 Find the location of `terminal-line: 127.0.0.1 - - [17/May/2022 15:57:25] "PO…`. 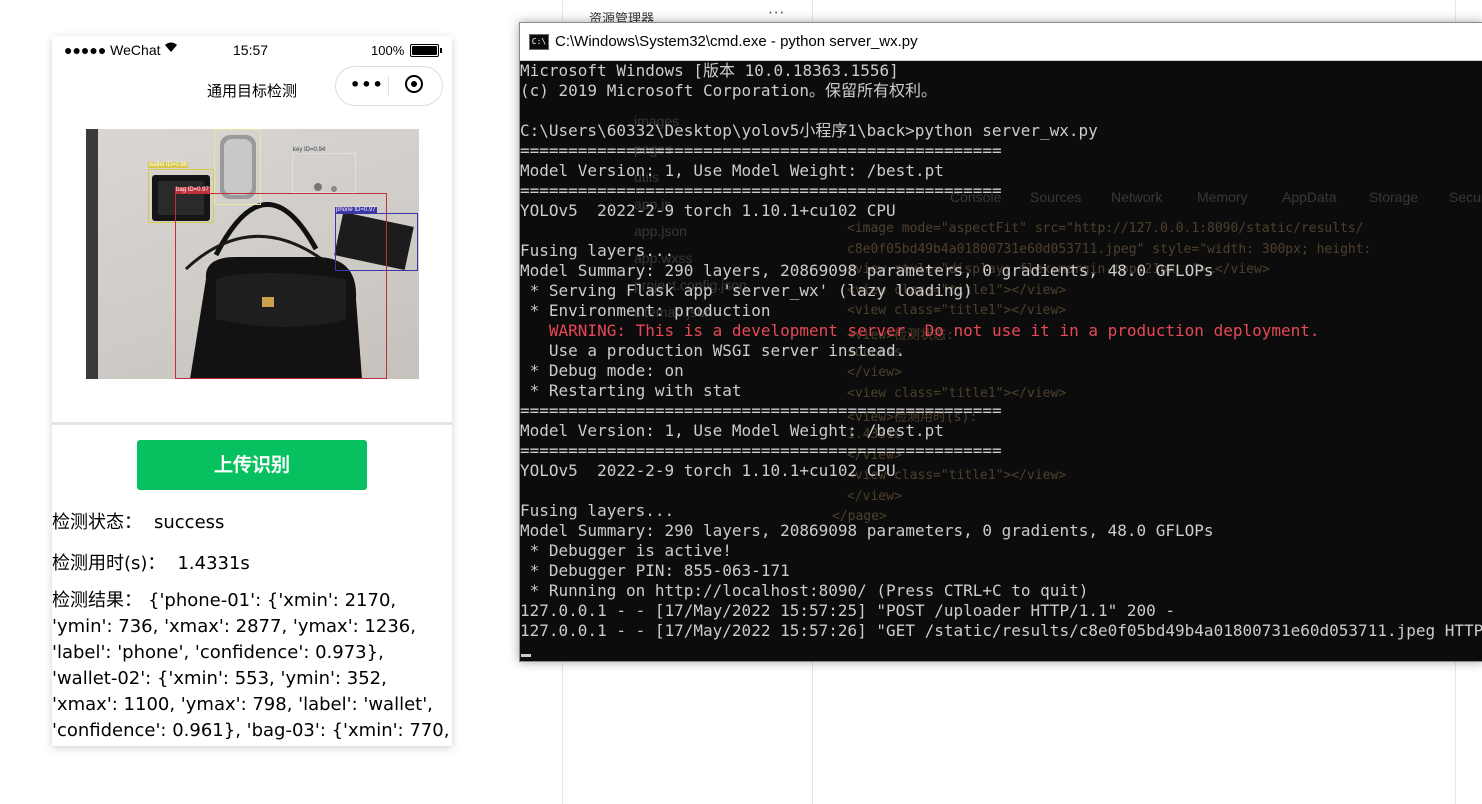

terminal-line: 127.0.0.1 - - [17/May/2022 15:57:25] "PO… is located at coordinates (848, 610).